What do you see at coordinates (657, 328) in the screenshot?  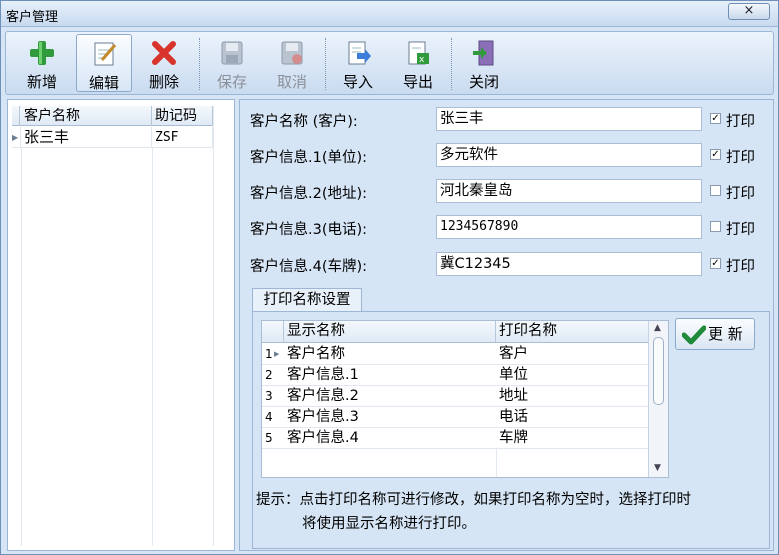 I see `scroll-up-icon: ▲` at bounding box center [657, 328].